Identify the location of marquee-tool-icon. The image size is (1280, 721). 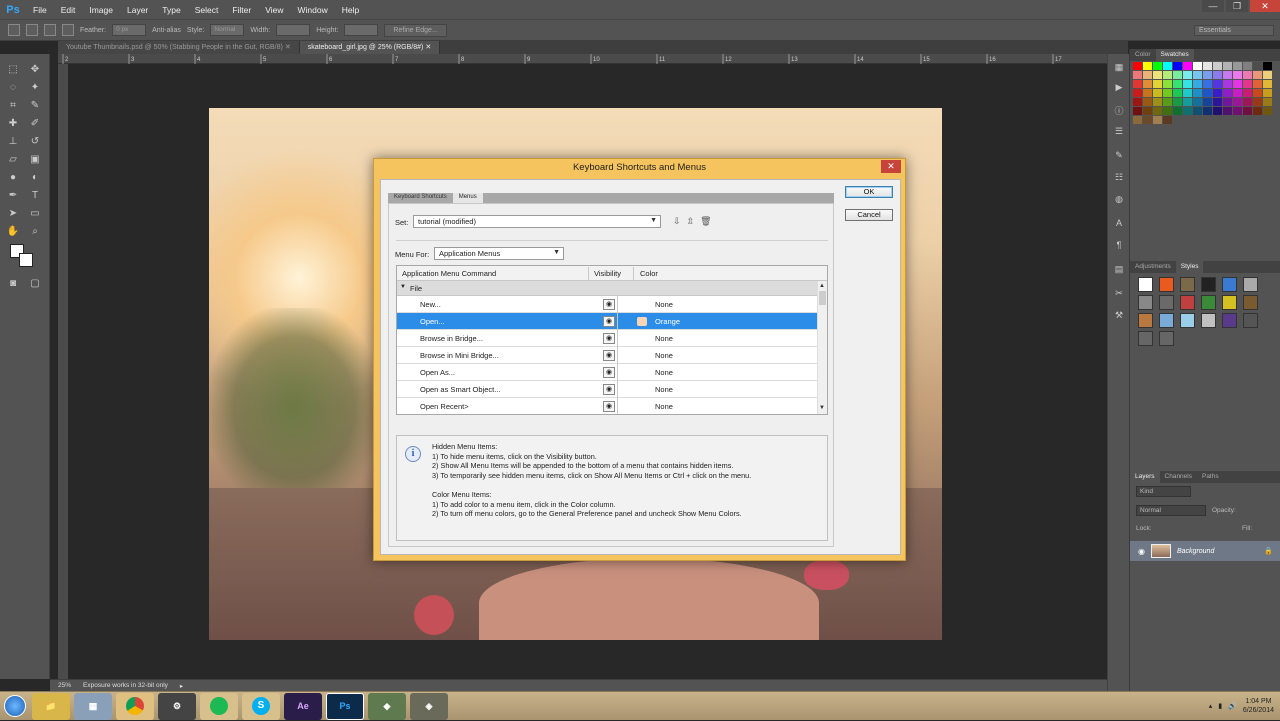
(14, 30).